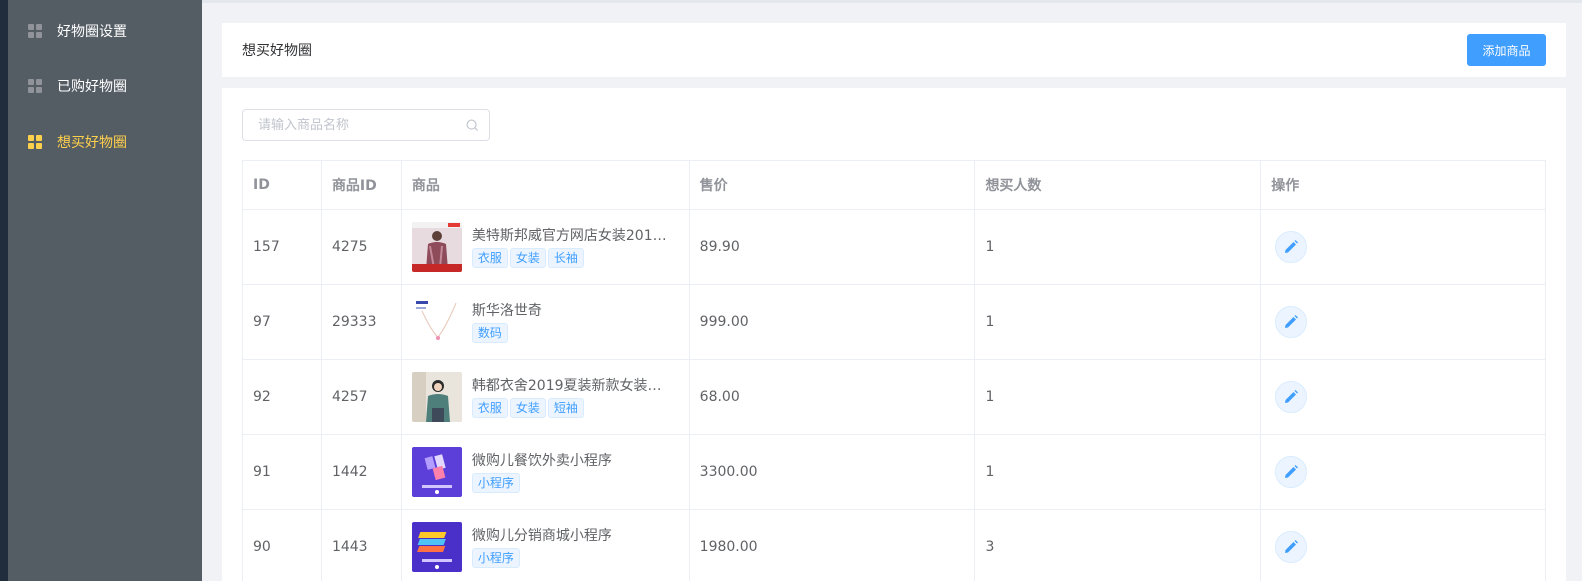 The image size is (1582, 581). I want to click on cell-goods-id: 29333, so click(362, 322).